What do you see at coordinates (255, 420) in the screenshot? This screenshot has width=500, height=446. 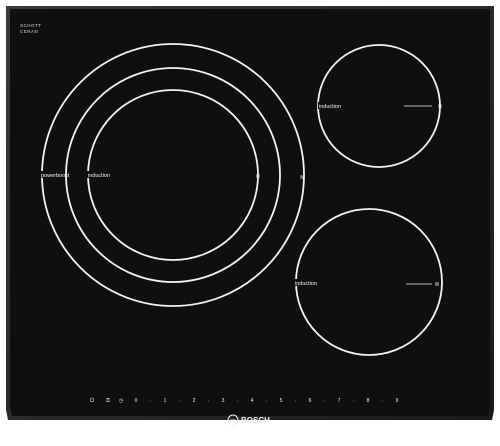 I see `bosch-brand-name: BOSCH` at bounding box center [255, 420].